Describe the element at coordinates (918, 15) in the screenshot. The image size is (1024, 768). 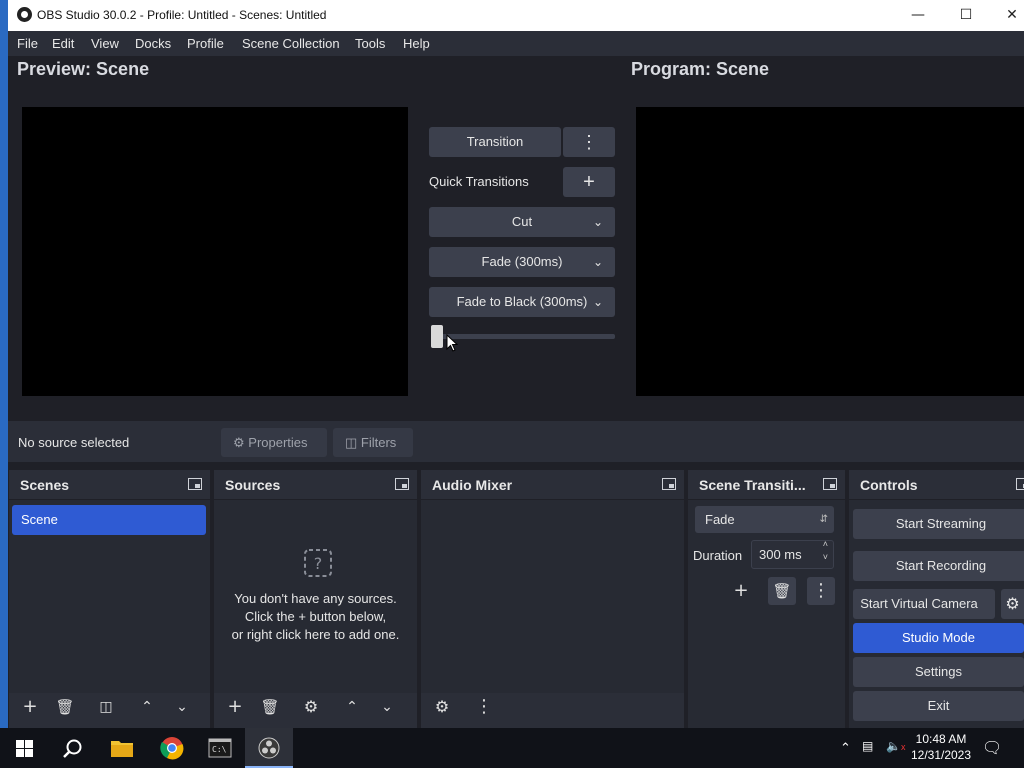
I see `minimize-button: —` at that location.